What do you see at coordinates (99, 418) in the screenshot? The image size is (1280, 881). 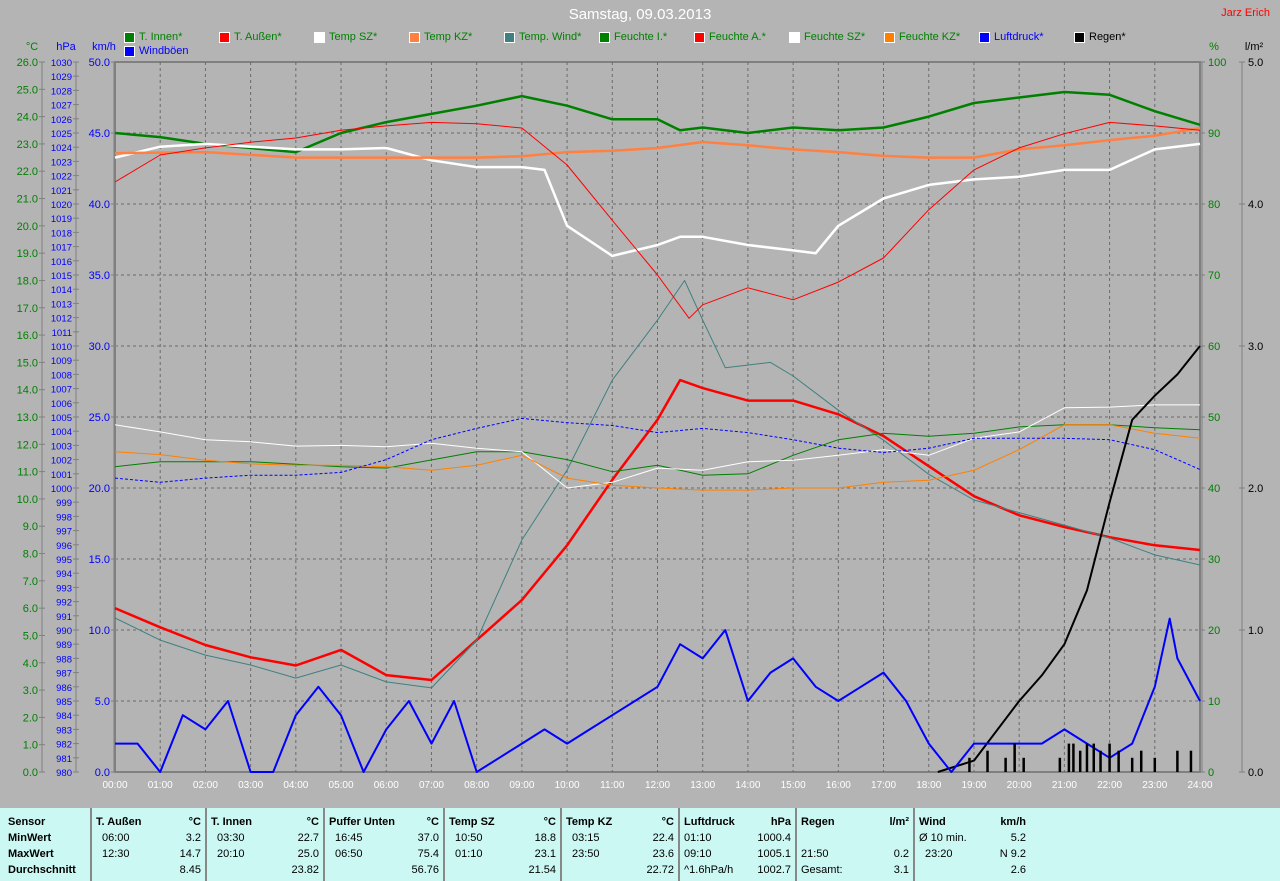 I see `axis-tick-label-wind: 25.0` at bounding box center [99, 418].